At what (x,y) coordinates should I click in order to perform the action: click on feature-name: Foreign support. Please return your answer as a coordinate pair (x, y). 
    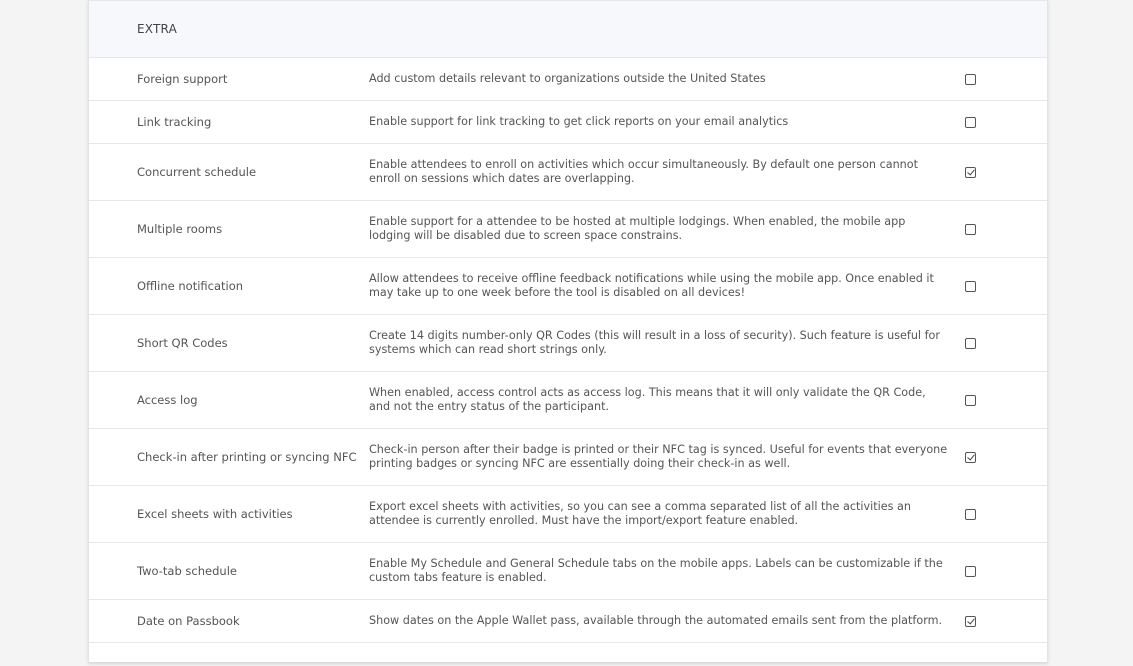
    Looking at the image, I should click on (182, 79).